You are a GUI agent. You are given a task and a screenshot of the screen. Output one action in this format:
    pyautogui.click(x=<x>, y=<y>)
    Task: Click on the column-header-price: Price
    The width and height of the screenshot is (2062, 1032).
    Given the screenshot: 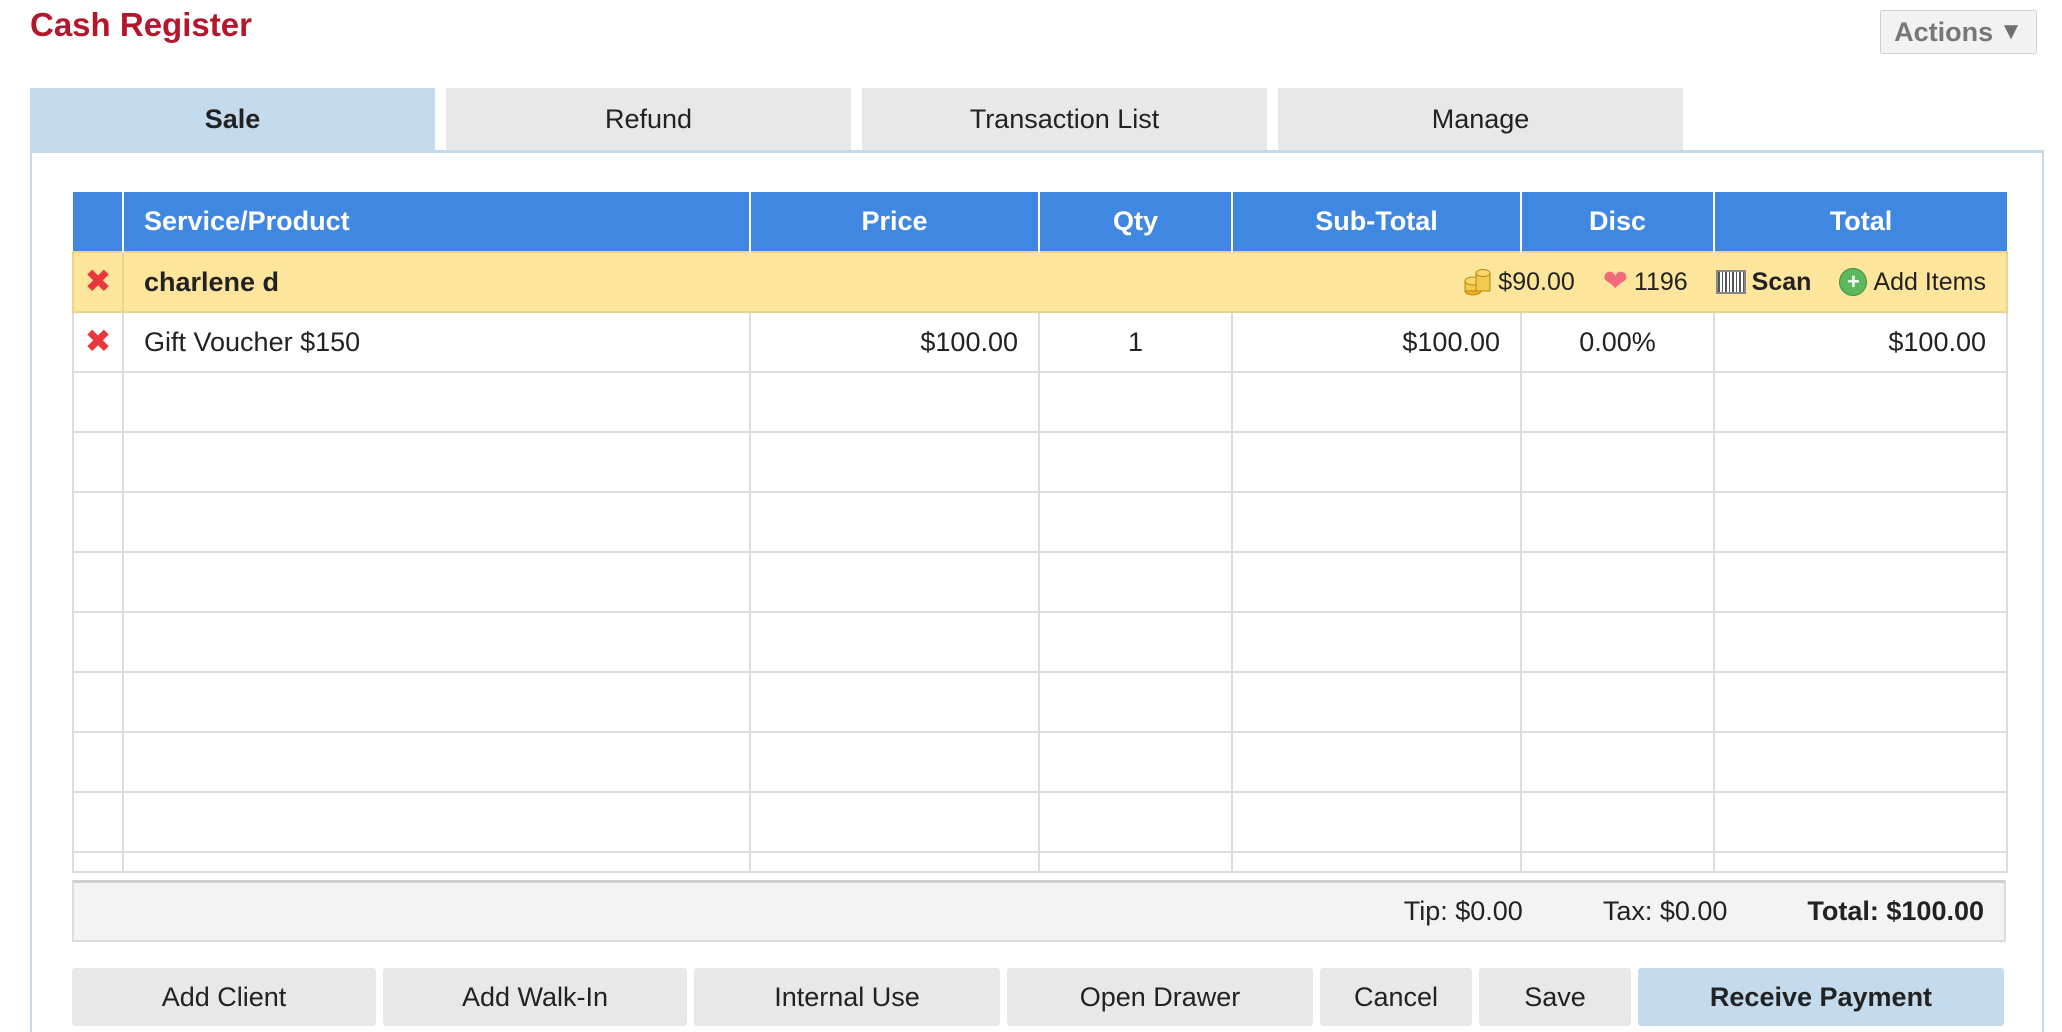 What is the action you would take?
    pyautogui.click(x=895, y=222)
    